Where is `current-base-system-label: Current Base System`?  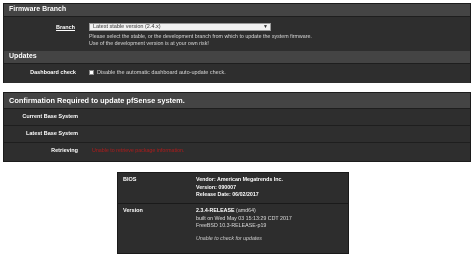
current-base-system-label: Current Base System is located at coordinates (50, 117).